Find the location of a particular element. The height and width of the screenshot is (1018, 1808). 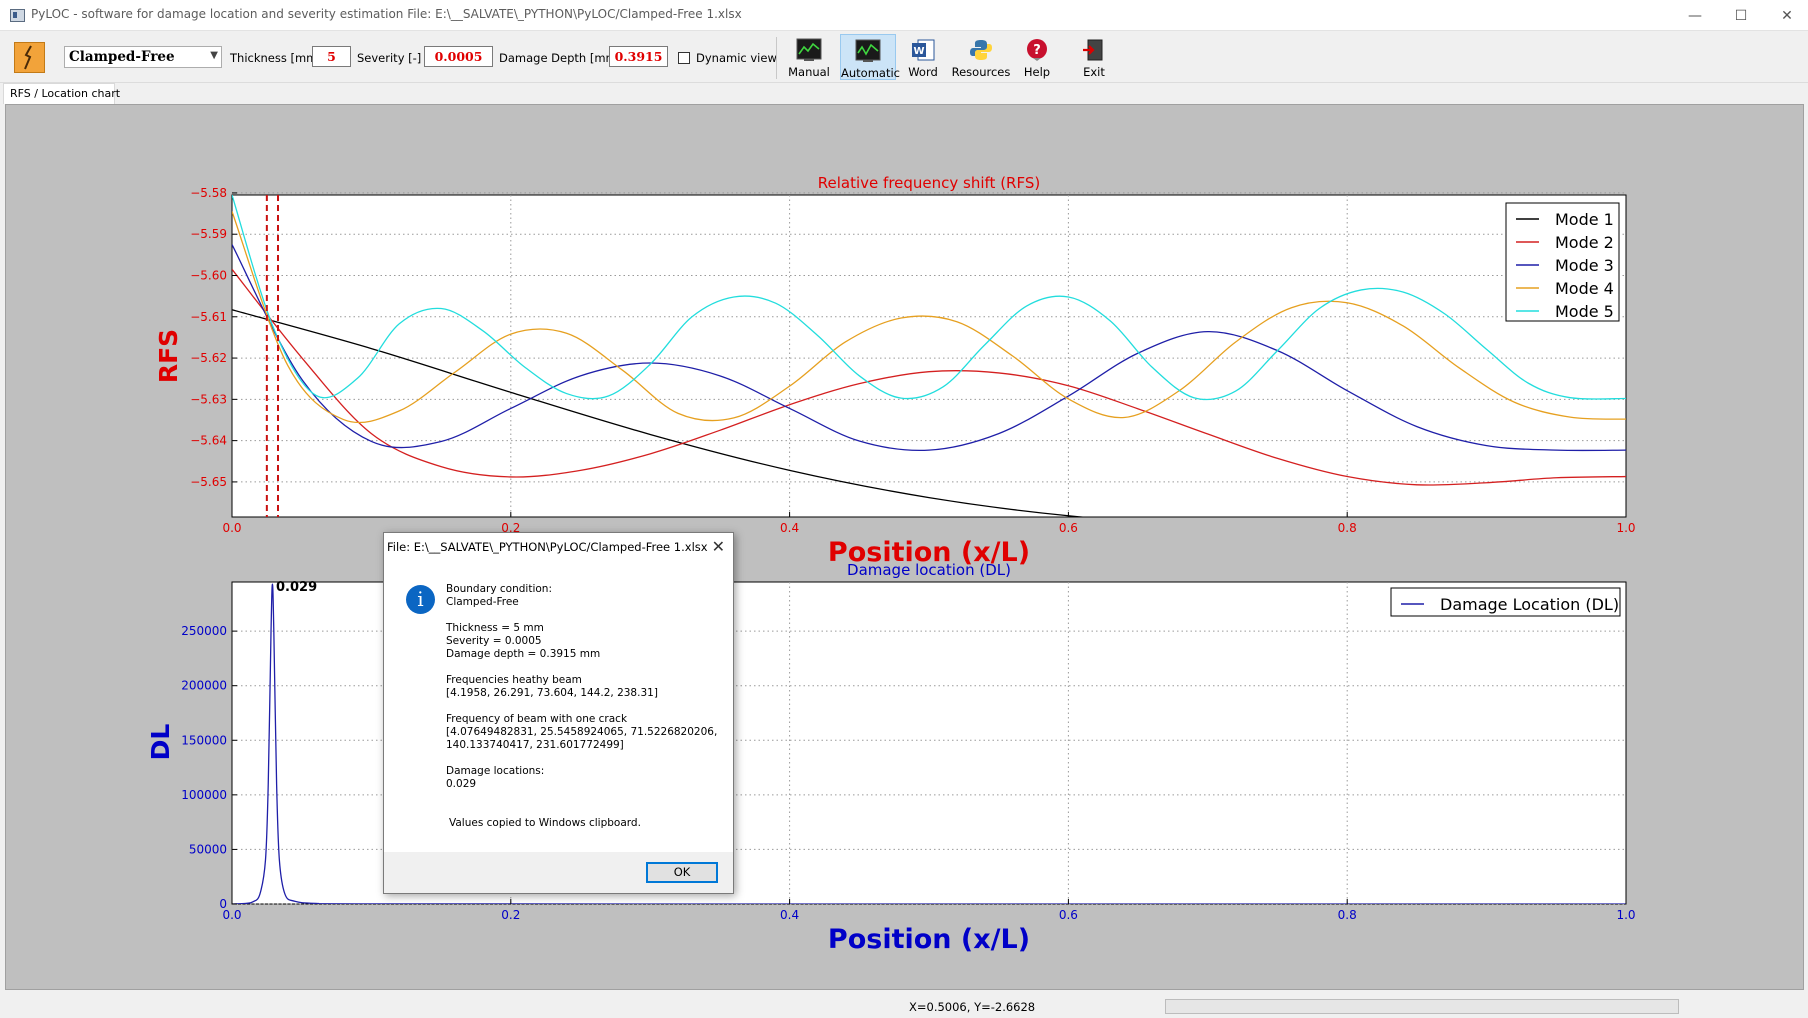

automatic-button: Automatic is located at coordinates (870, 57).